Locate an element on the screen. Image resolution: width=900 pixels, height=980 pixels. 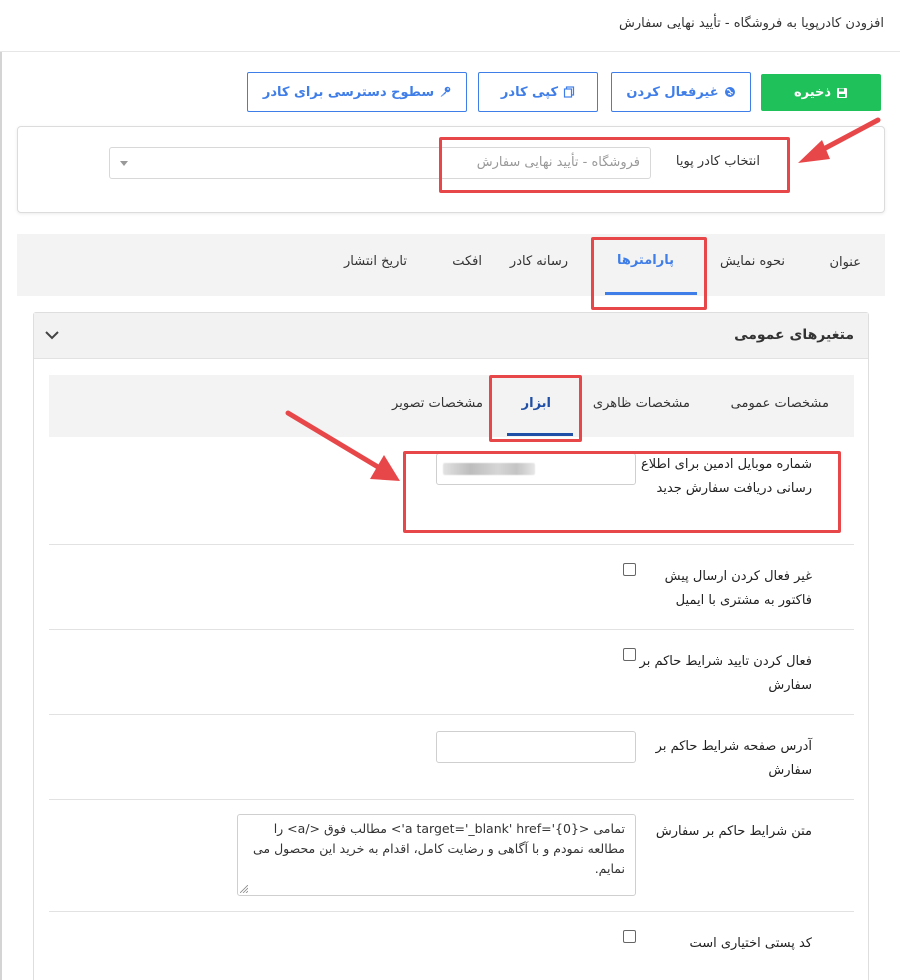
frame-select-dropdown: فروشگاه - تأیید نهایی سفارش is located at coordinates (380, 163).